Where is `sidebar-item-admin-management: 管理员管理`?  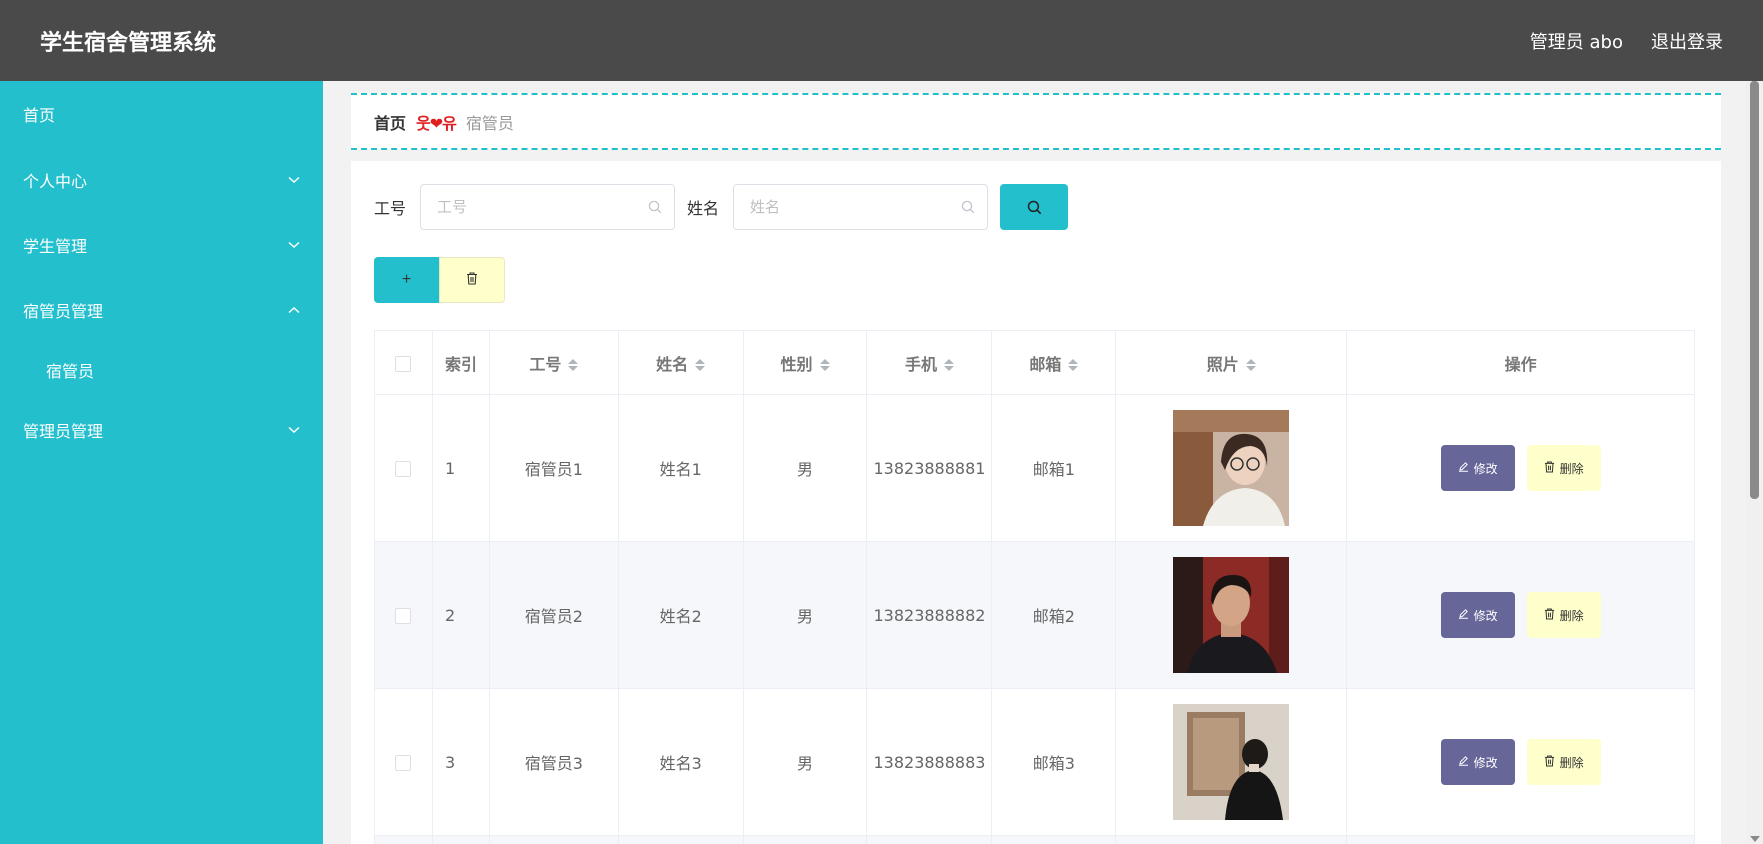 sidebar-item-admin-management: 管理员管理 is located at coordinates (161, 429).